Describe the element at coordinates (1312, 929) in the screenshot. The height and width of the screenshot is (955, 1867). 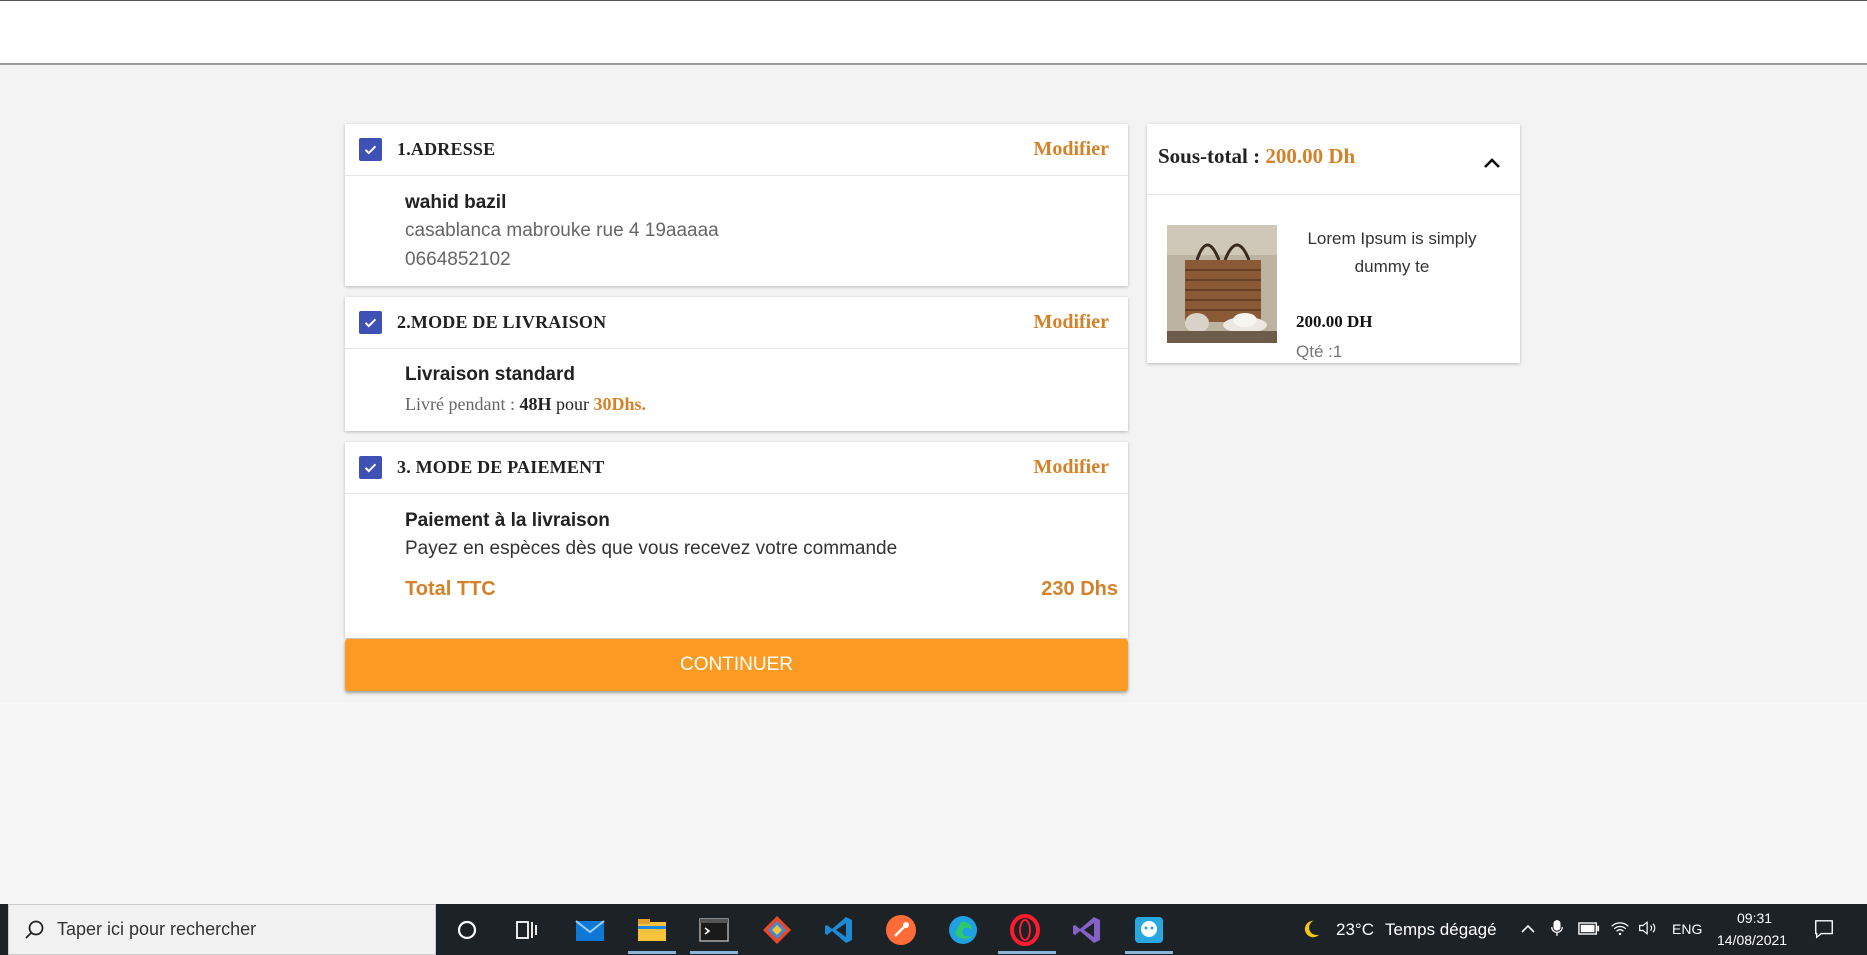
I see `moon-weather-icon` at that location.